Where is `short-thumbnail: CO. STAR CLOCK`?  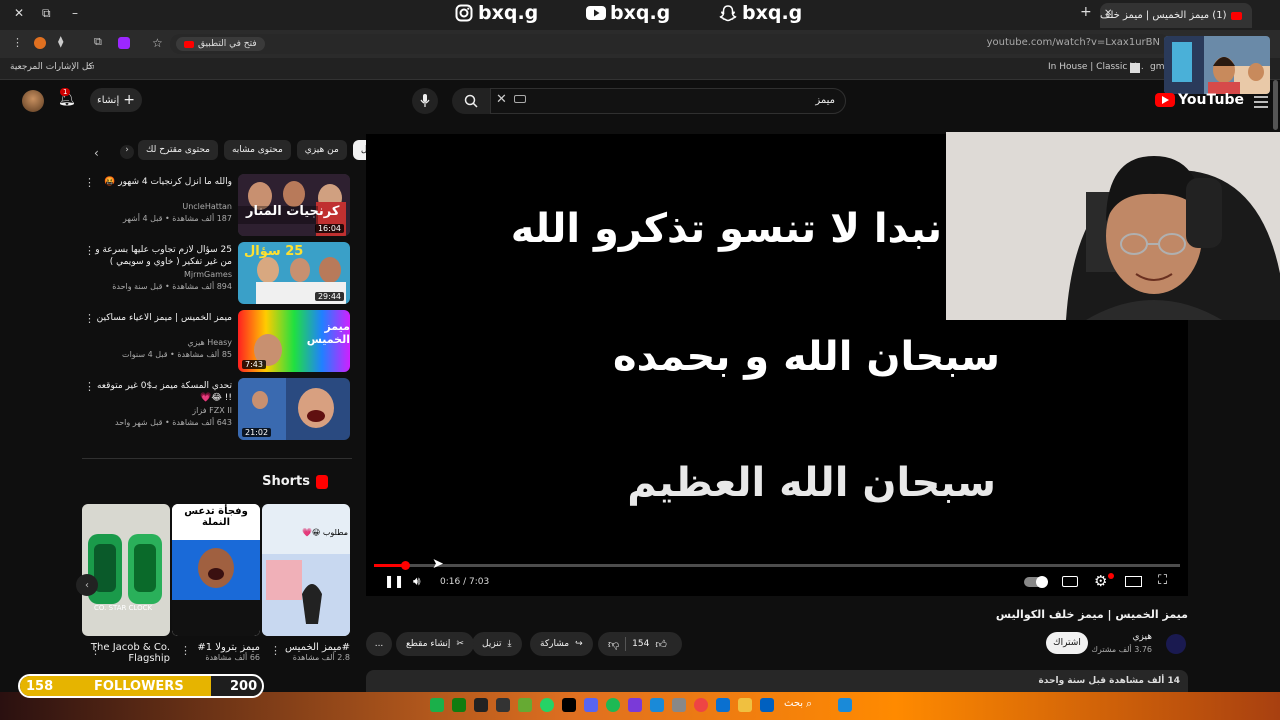 short-thumbnail: CO. STAR CLOCK is located at coordinates (126, 570).